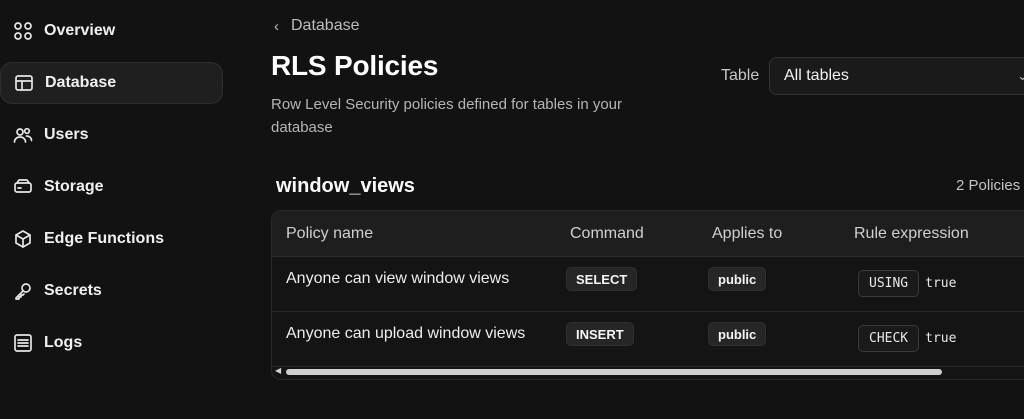 The image size is (1024, 419). I want to click on section-title: window_views, so click(345, 186).